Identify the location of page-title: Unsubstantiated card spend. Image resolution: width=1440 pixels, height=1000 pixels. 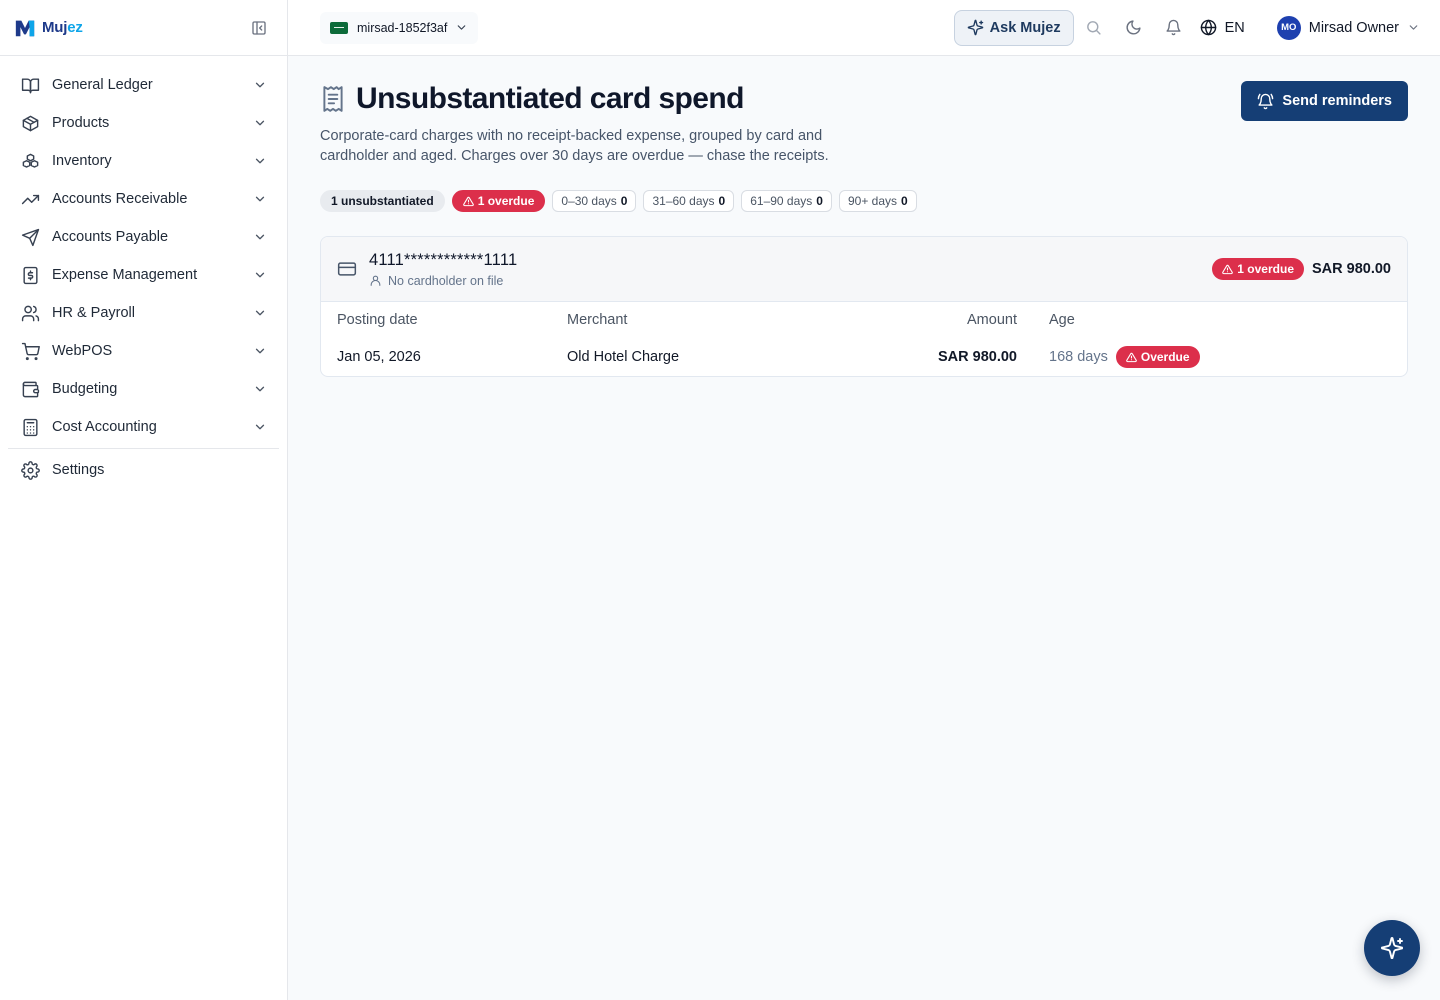
(550, 98).